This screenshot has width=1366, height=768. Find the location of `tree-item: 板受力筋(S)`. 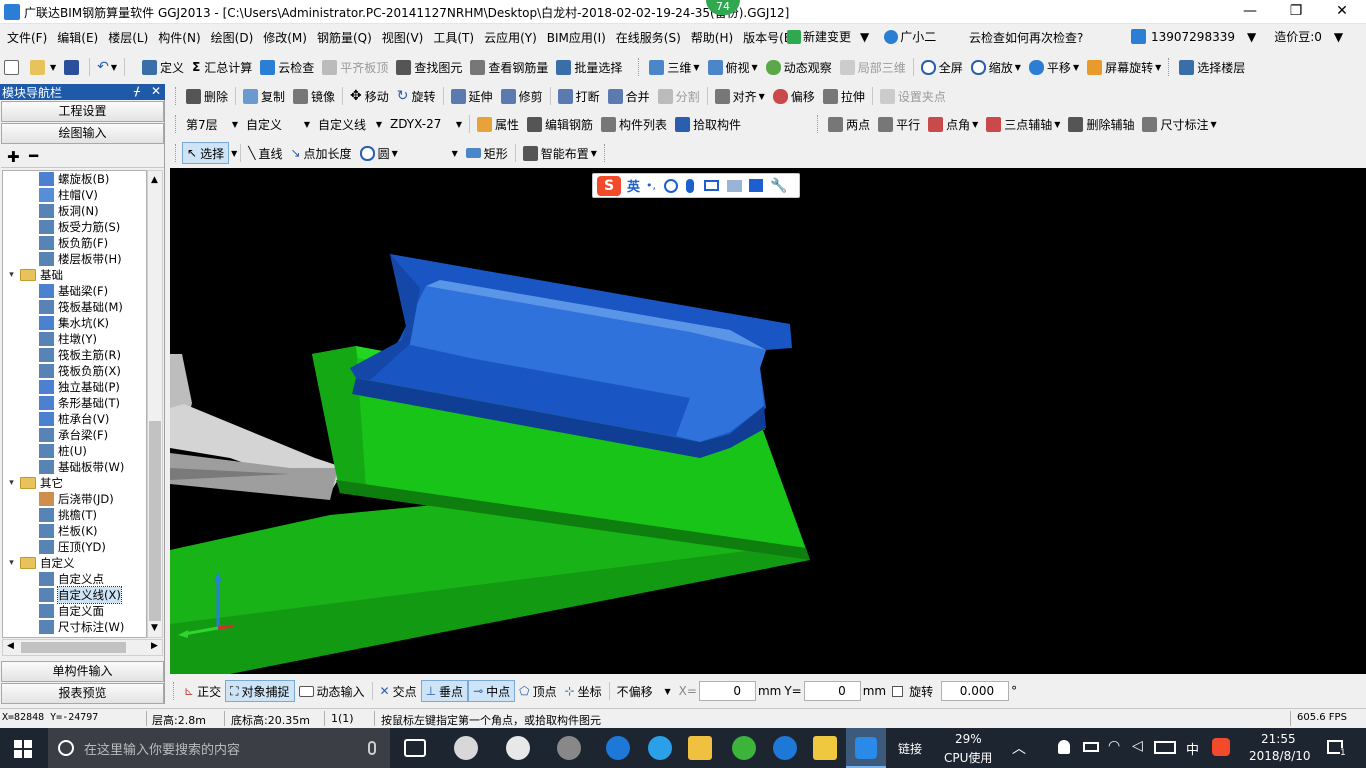

tree-item: 板受力筋(S) is located at coordinates (79, 227).